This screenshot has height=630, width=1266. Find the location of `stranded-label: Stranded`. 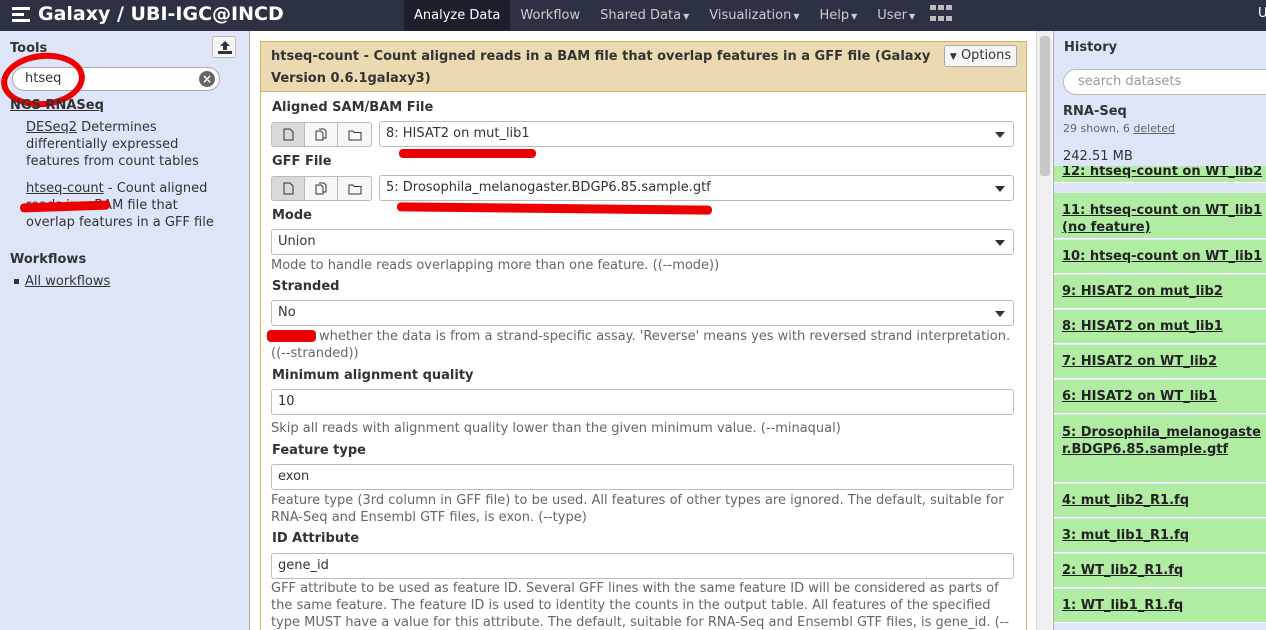

stranded-label: Stranded is located at coordinates (306, 286).